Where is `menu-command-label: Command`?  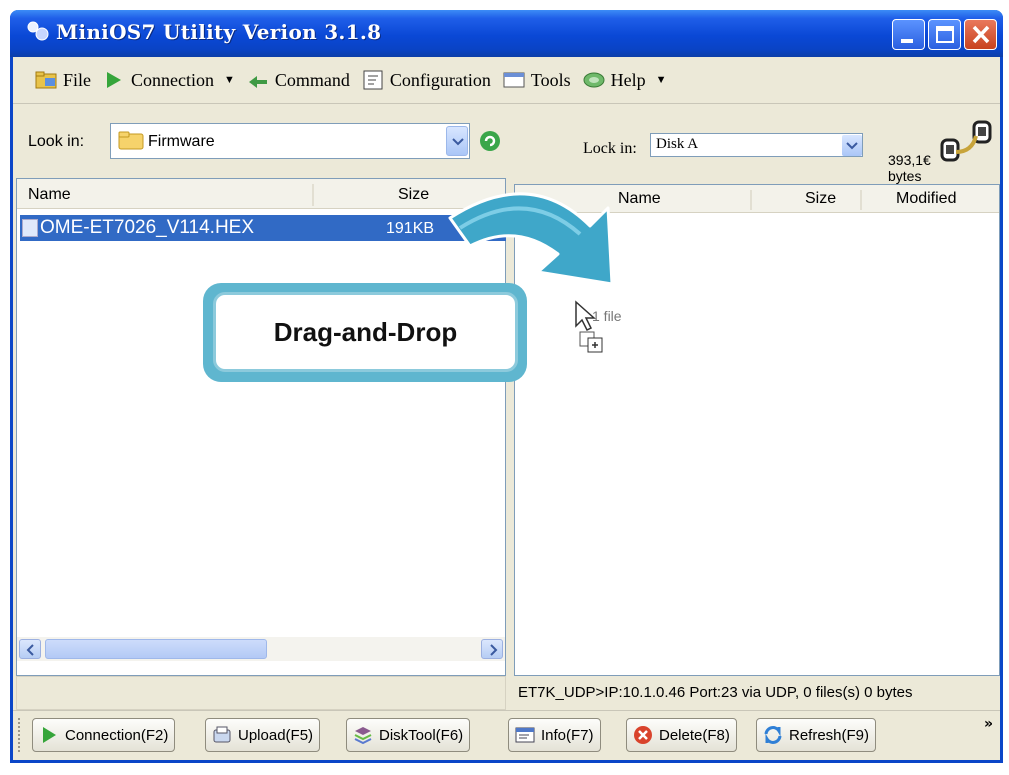
menu-command-label: Command is located at coordinates (312, 79).